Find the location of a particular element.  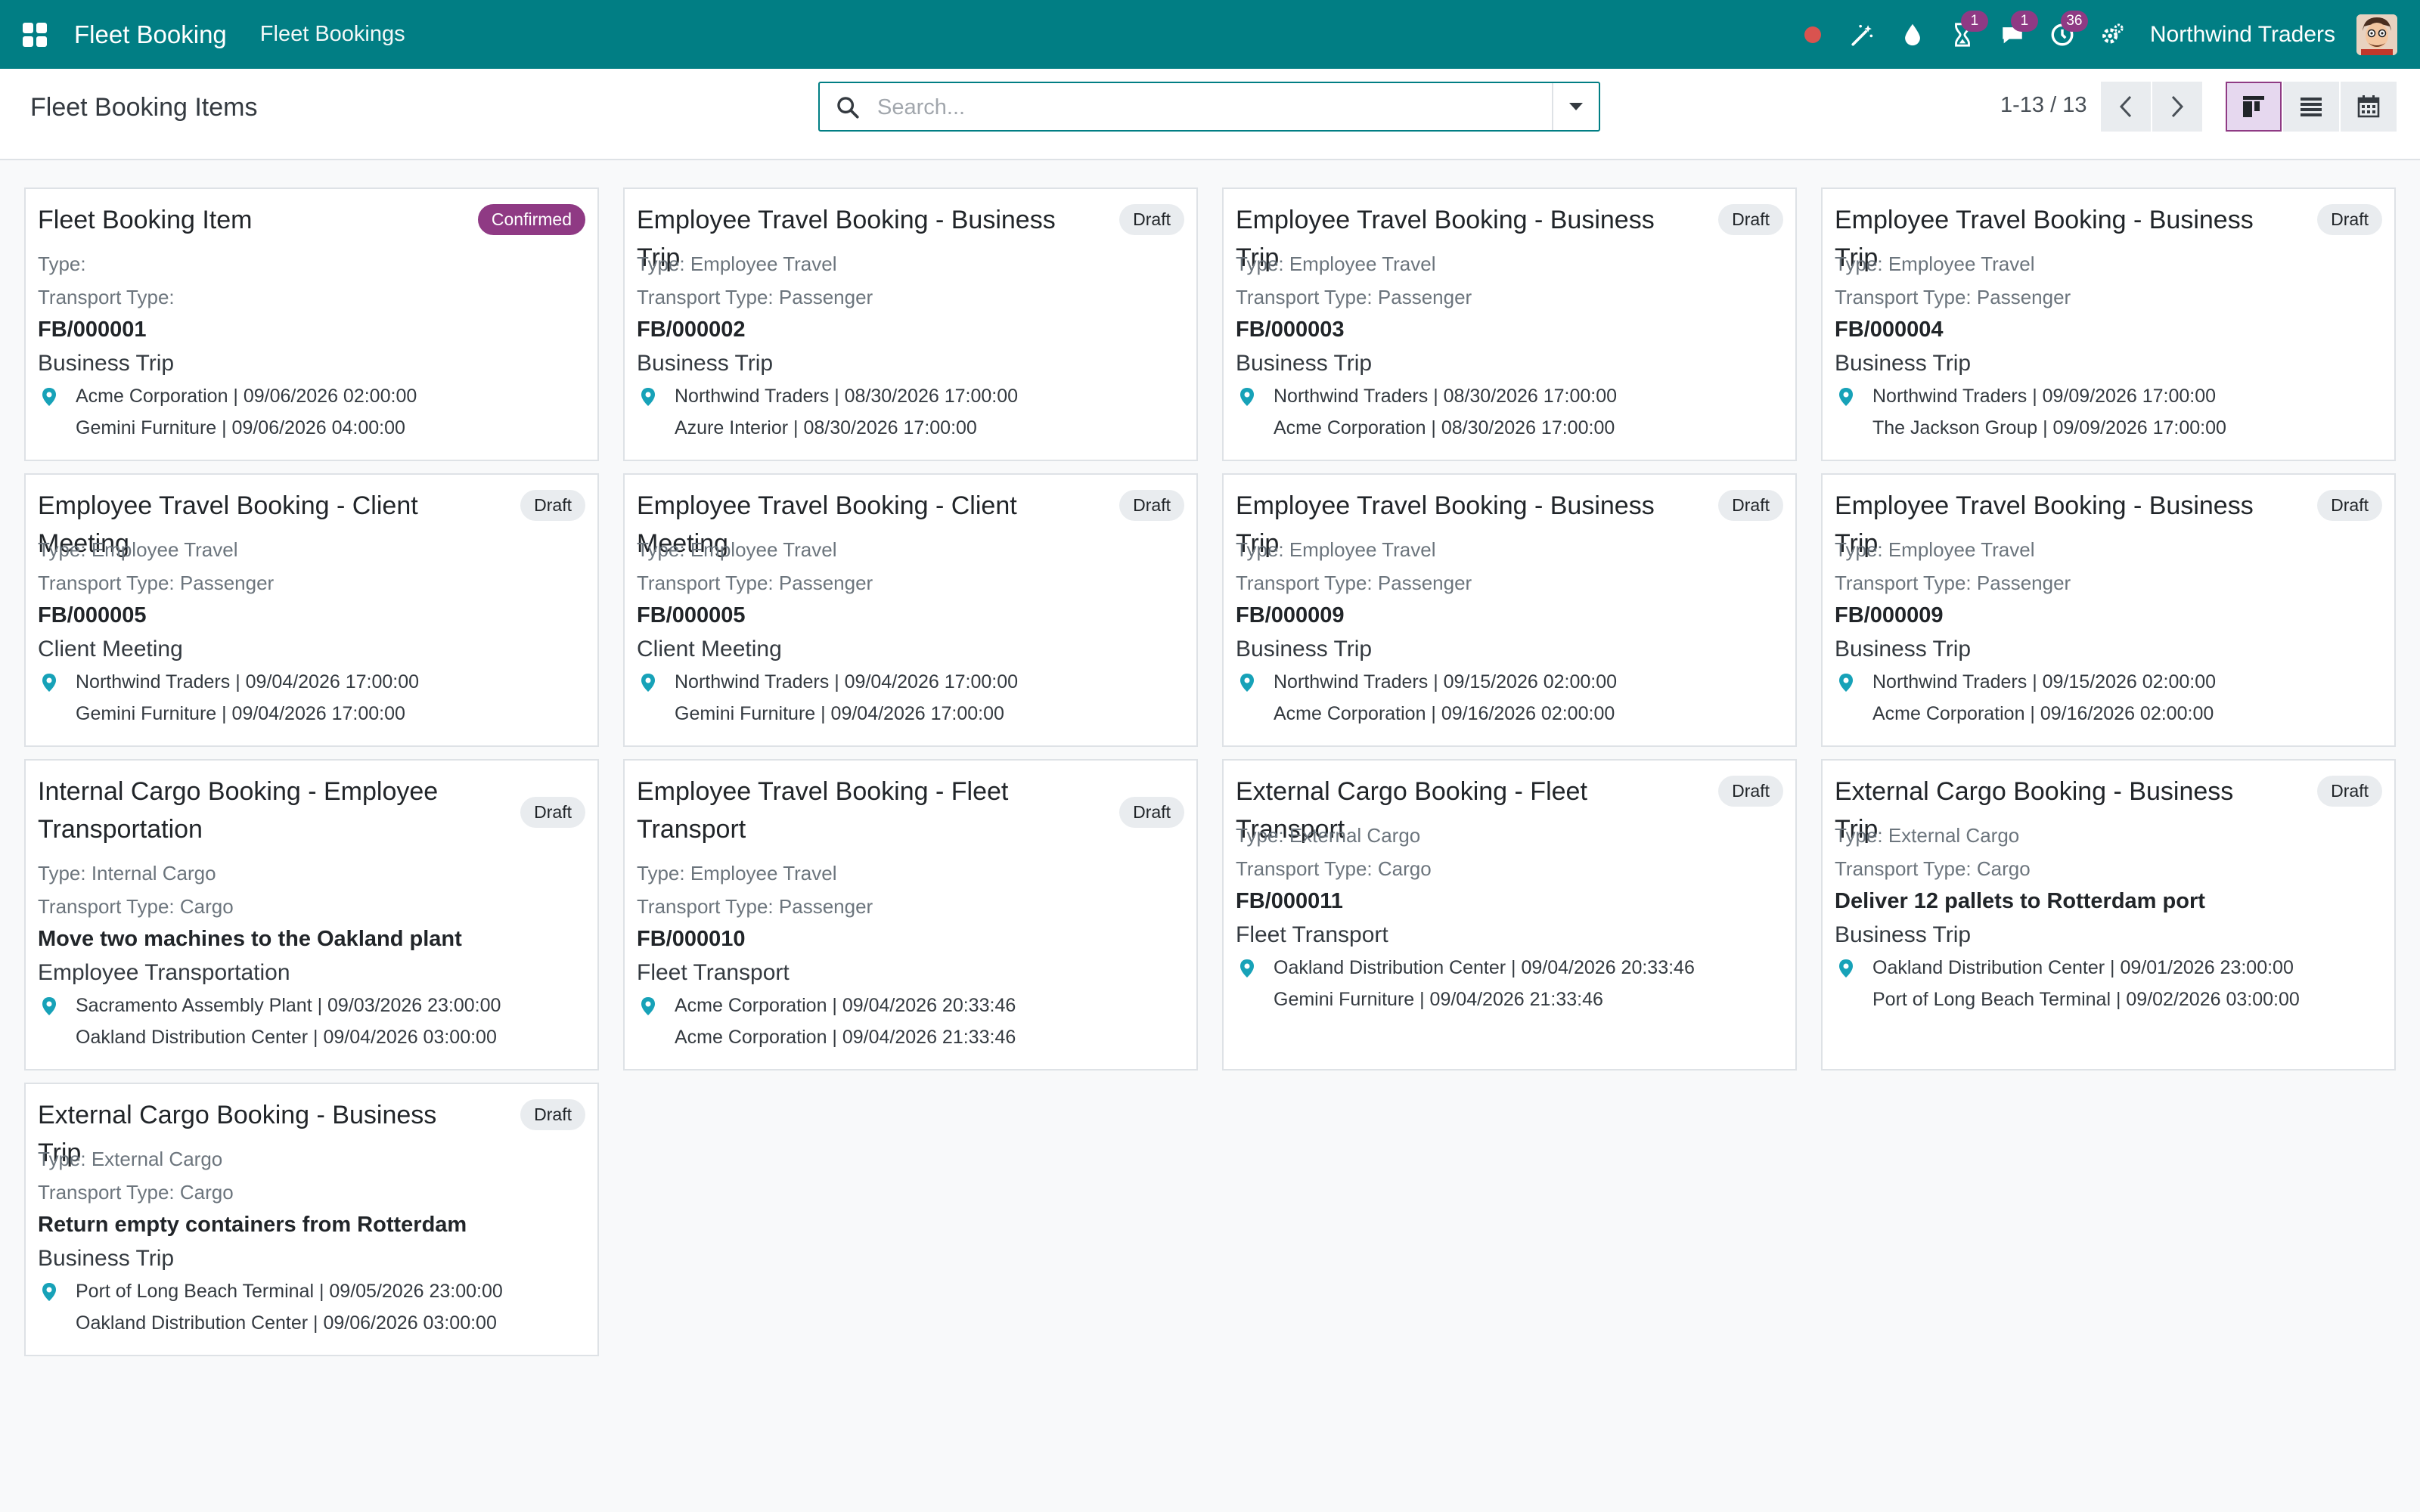

search-bar is located at coordinates (1209, 107).